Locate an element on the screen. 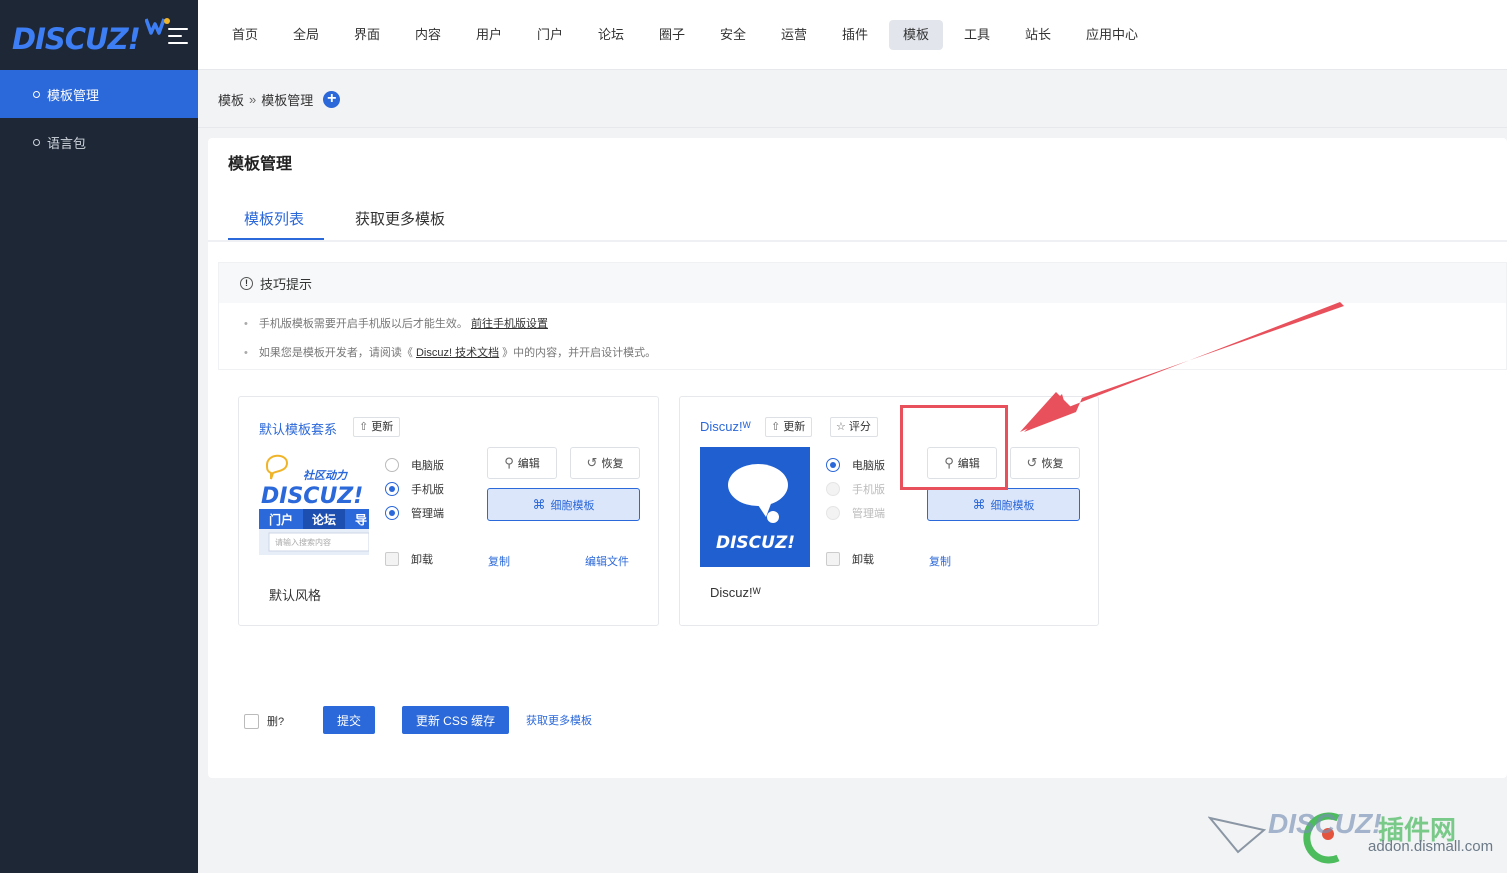 The width and height of the screenshot is (1507, 873). page-title: 模板管理 is located at coordinates (260, 164).